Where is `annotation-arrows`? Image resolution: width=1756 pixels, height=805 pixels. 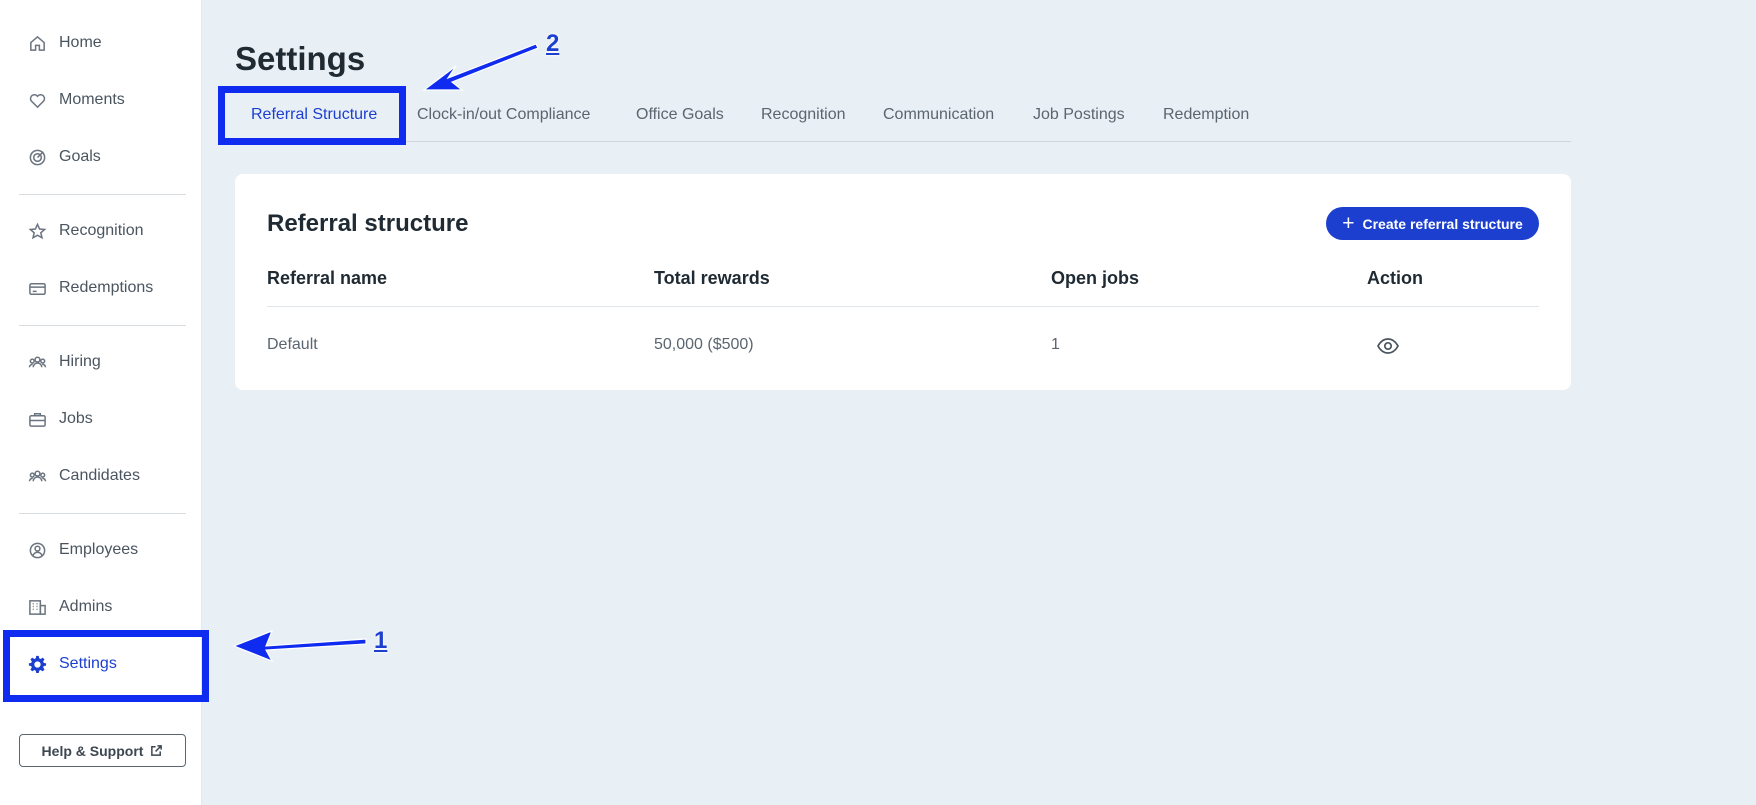
annotation-arrows is located at coordinates (385, 353).